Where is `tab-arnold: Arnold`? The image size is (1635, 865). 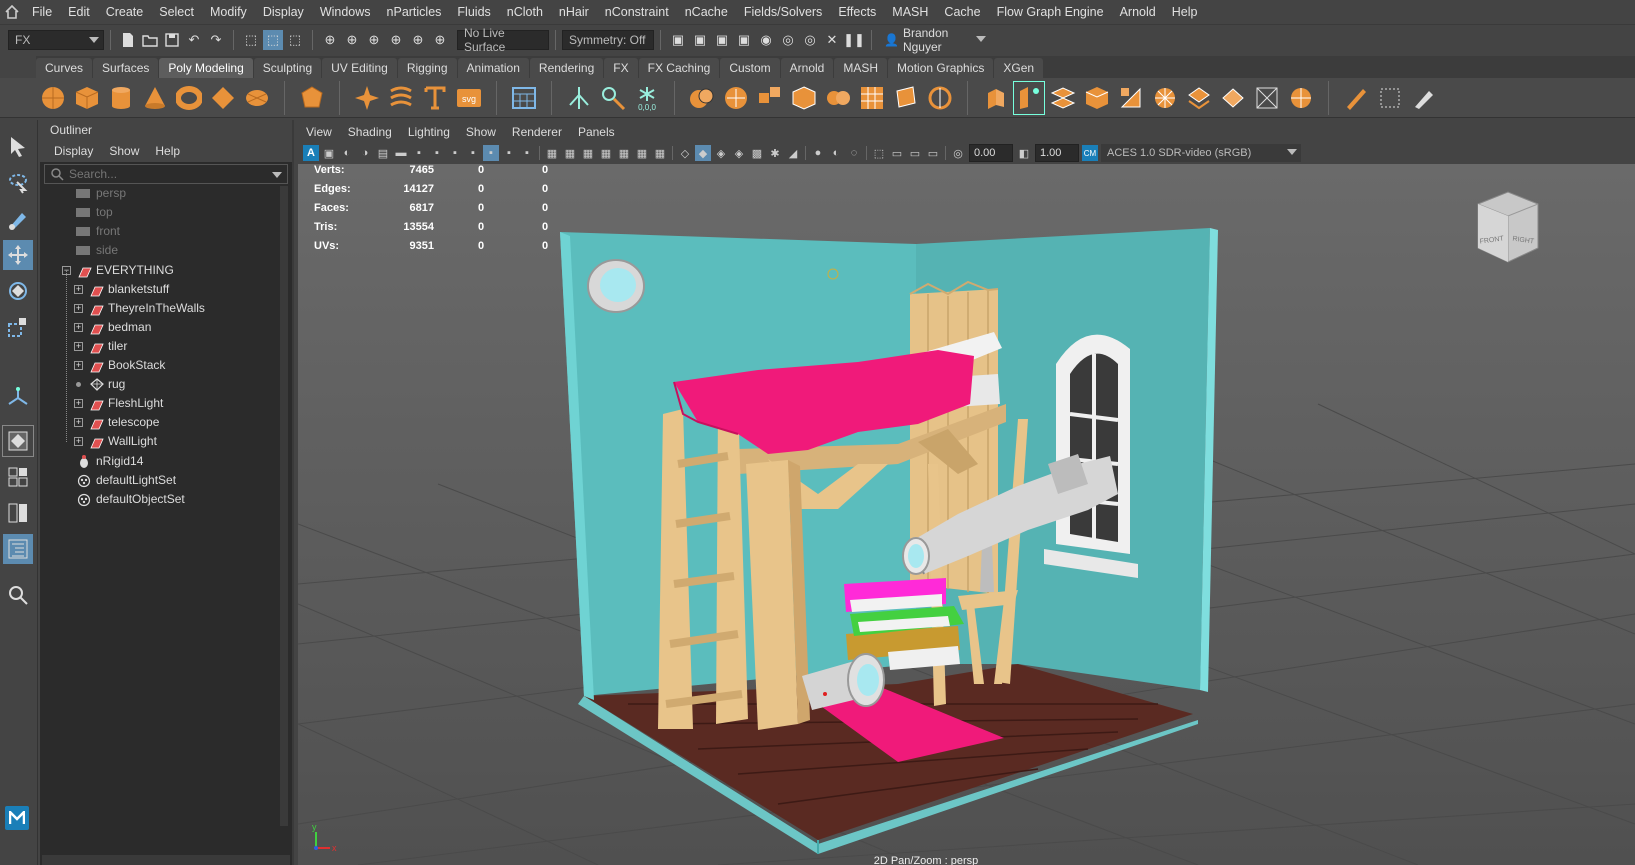 tab-arnold: Arnold is located at coordinates (807, 68).